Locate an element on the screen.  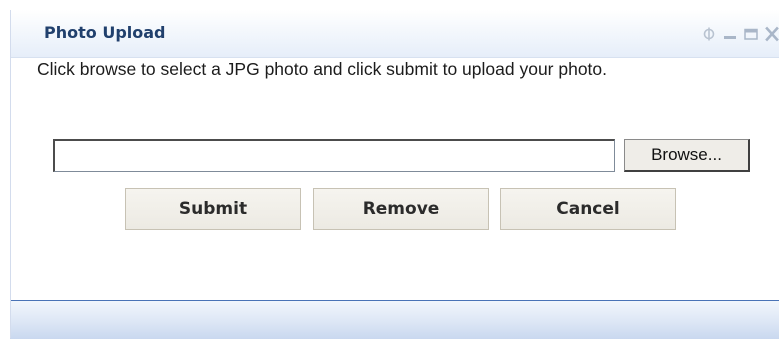
submit-button: Submit is located at coordinates (213, 209).